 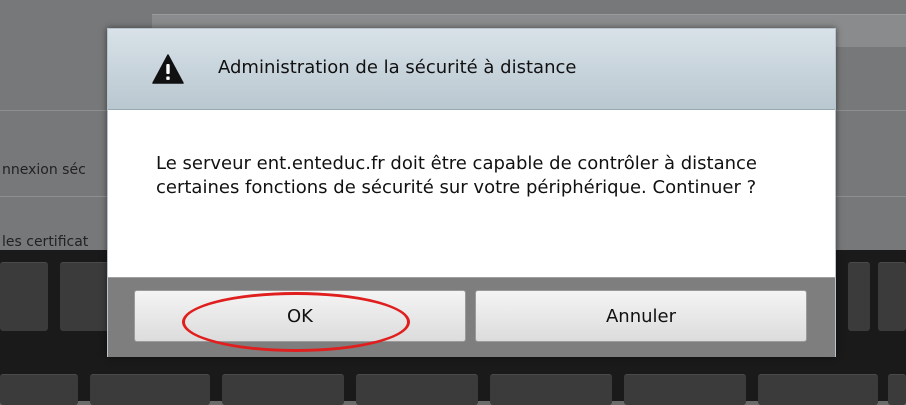 What do you see at coordinates (44, 170) in the screenshot?
I see `background-label-connexion: nnexion séc` at bounding box center [44, 170].